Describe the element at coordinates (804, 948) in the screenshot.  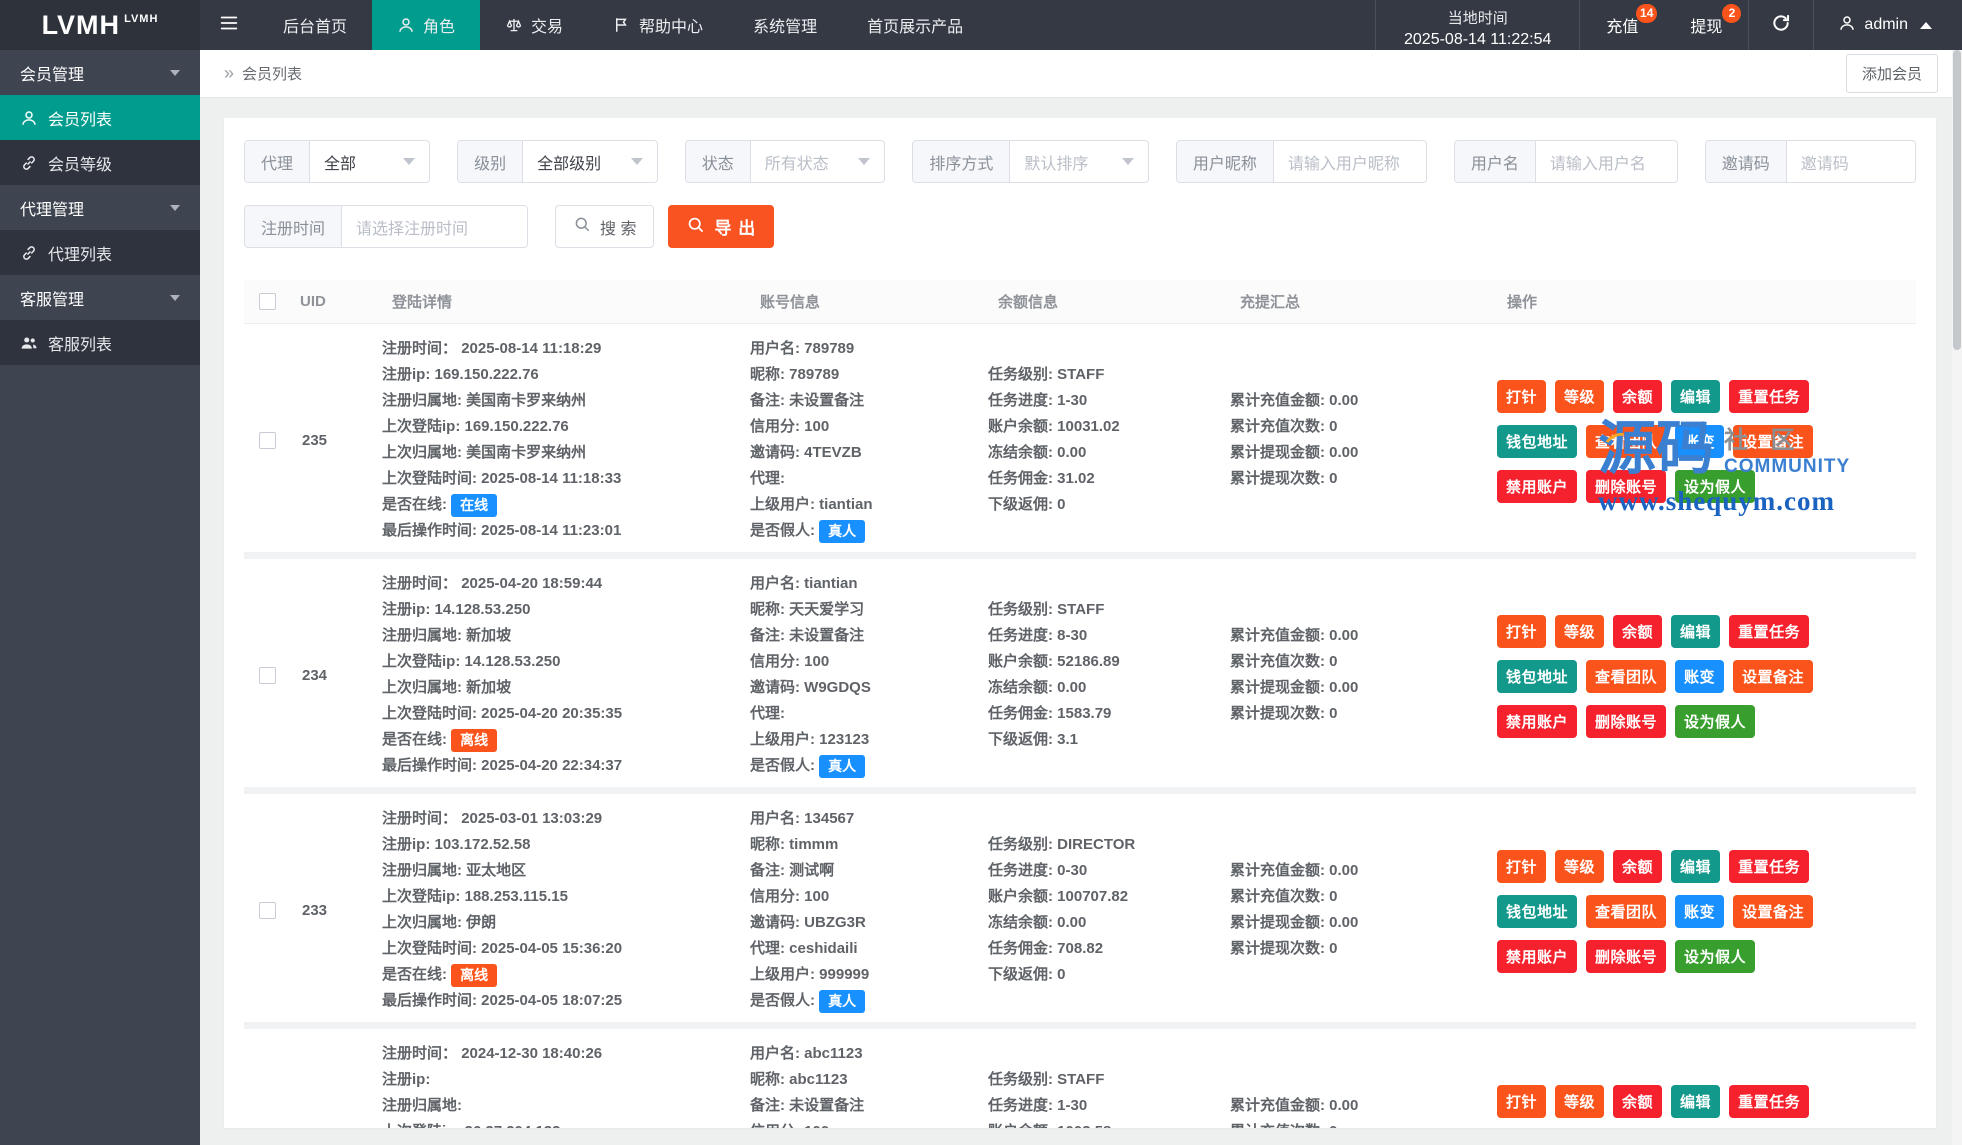
I see `field-agent: 代理: ceshidaili` at that location.